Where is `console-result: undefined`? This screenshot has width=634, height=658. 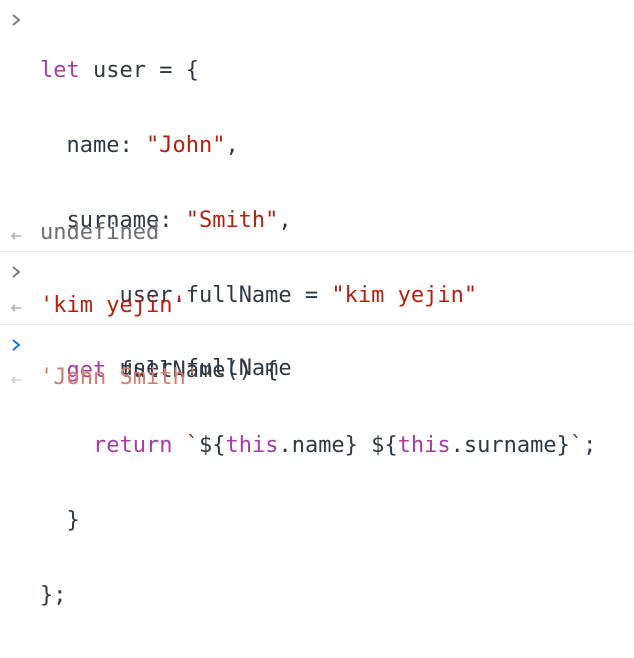
console-result: undefined is located at coordinates (100, 232).